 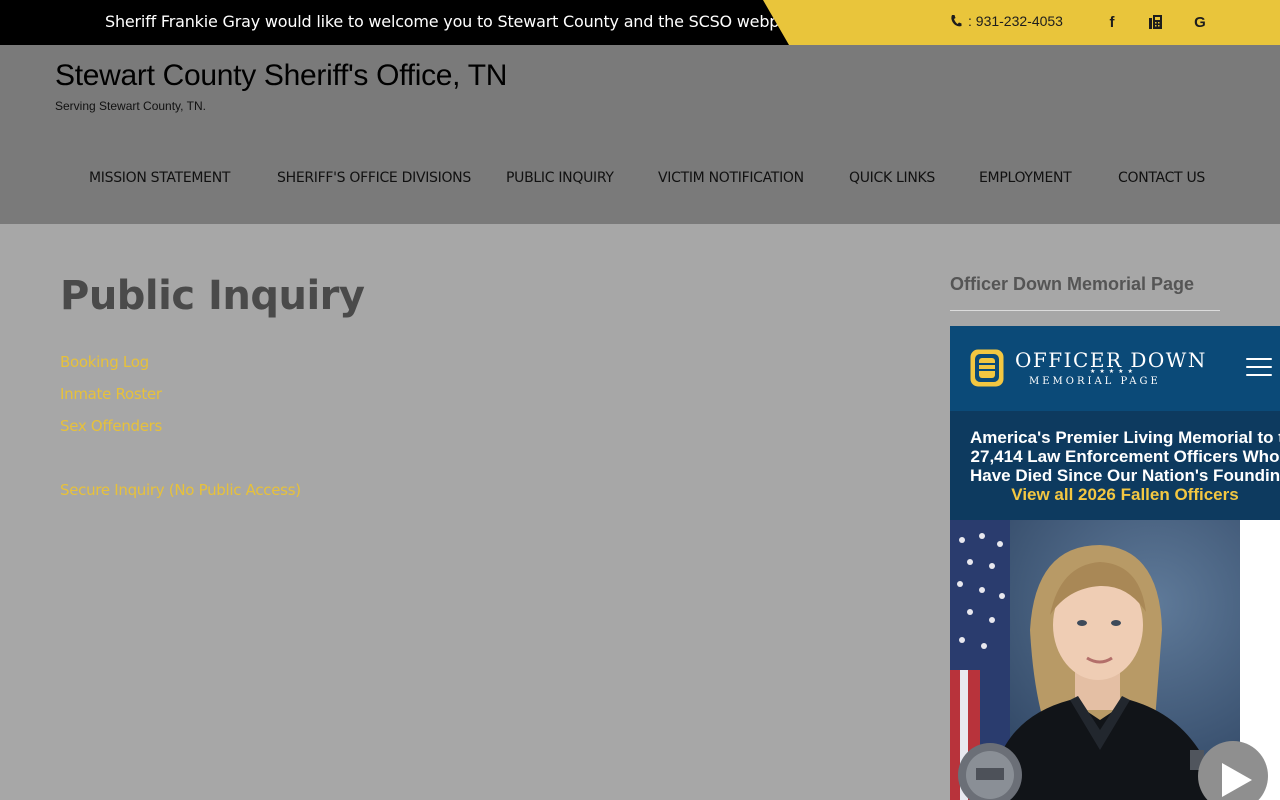 What do you see at coordinates (374, 178) in the screenshot?
I see `nav-item-divisions: SHERIFF'S OFFICE DIVISIONS` at bounding box center [374, 178].